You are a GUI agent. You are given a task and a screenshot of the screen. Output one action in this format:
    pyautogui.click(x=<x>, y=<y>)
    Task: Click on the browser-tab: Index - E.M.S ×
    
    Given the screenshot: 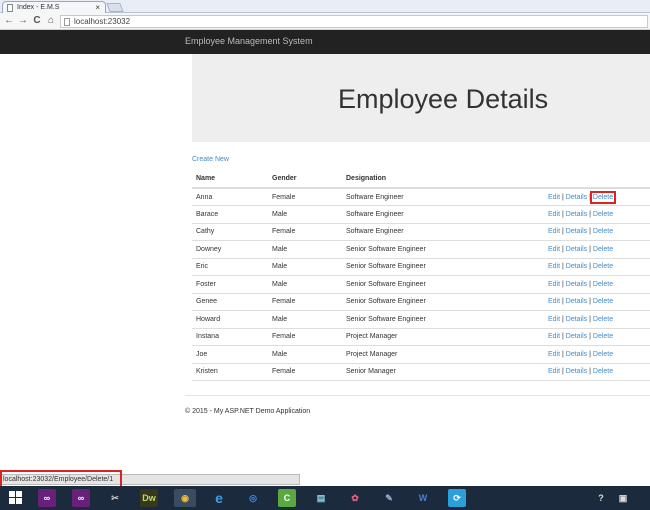 What is the action you would take?
    pyautogui.click(x=54, y=7)
    